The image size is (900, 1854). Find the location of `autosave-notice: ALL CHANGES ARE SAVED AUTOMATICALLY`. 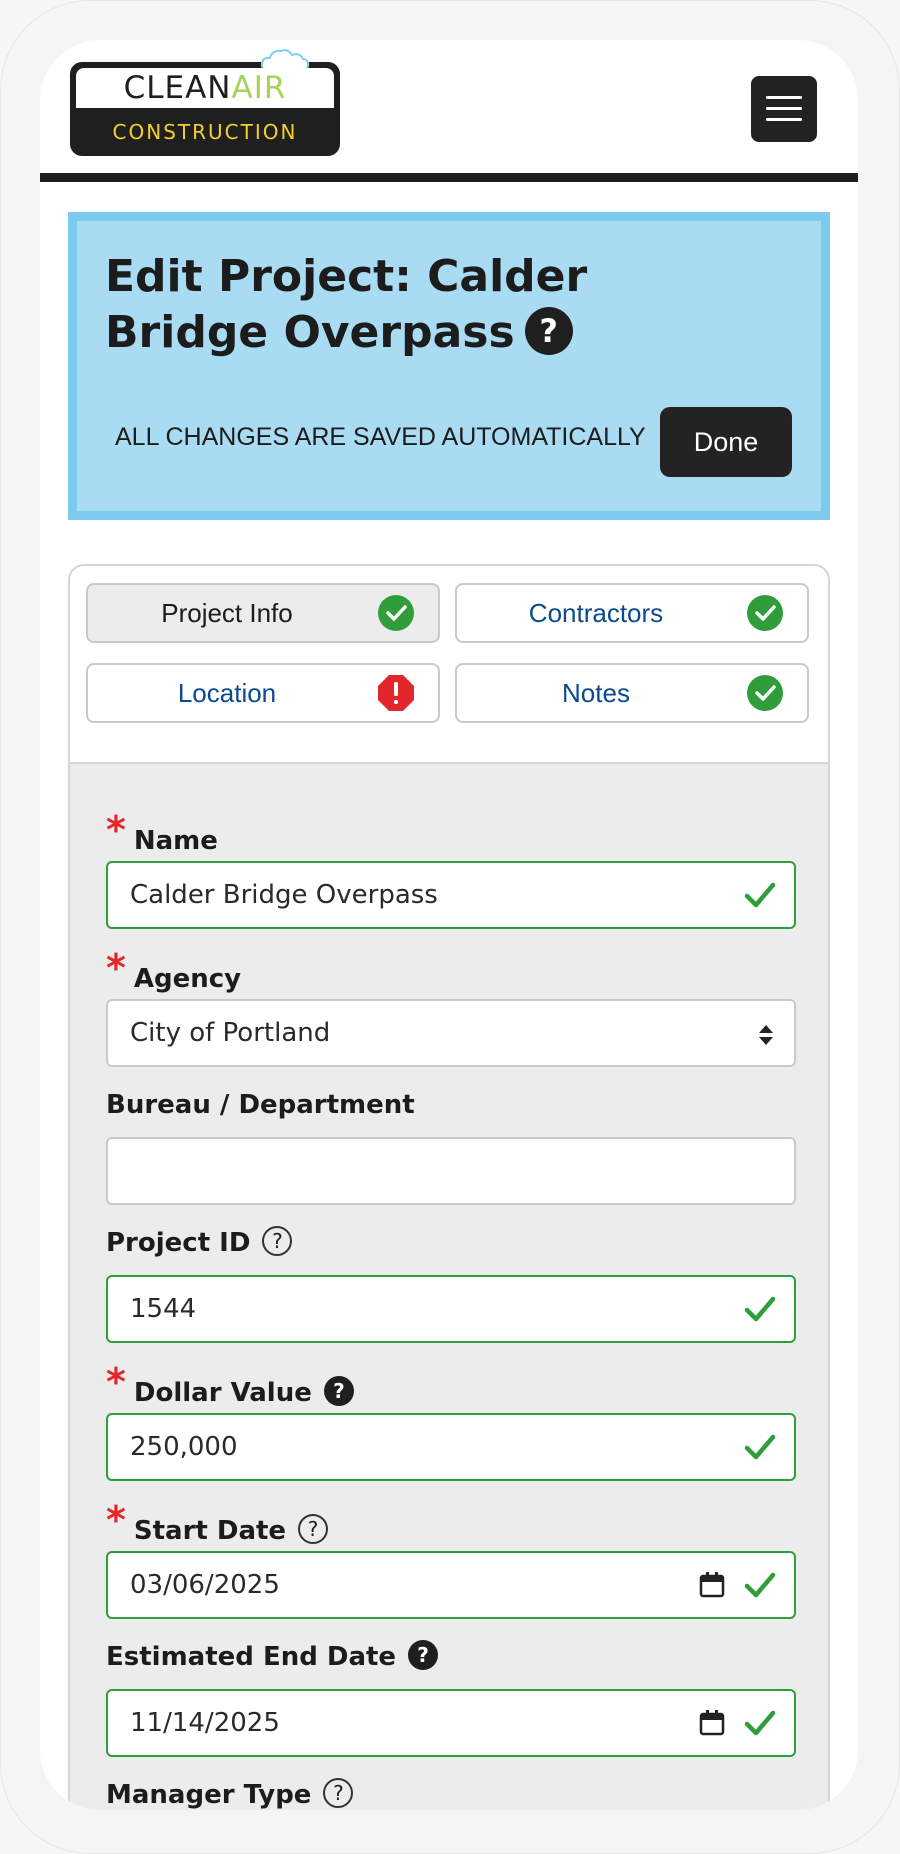

autosave-notice: ALL CHANGES ARE SAVED AUTOMATICALLY is located at coordinates (380, 437).